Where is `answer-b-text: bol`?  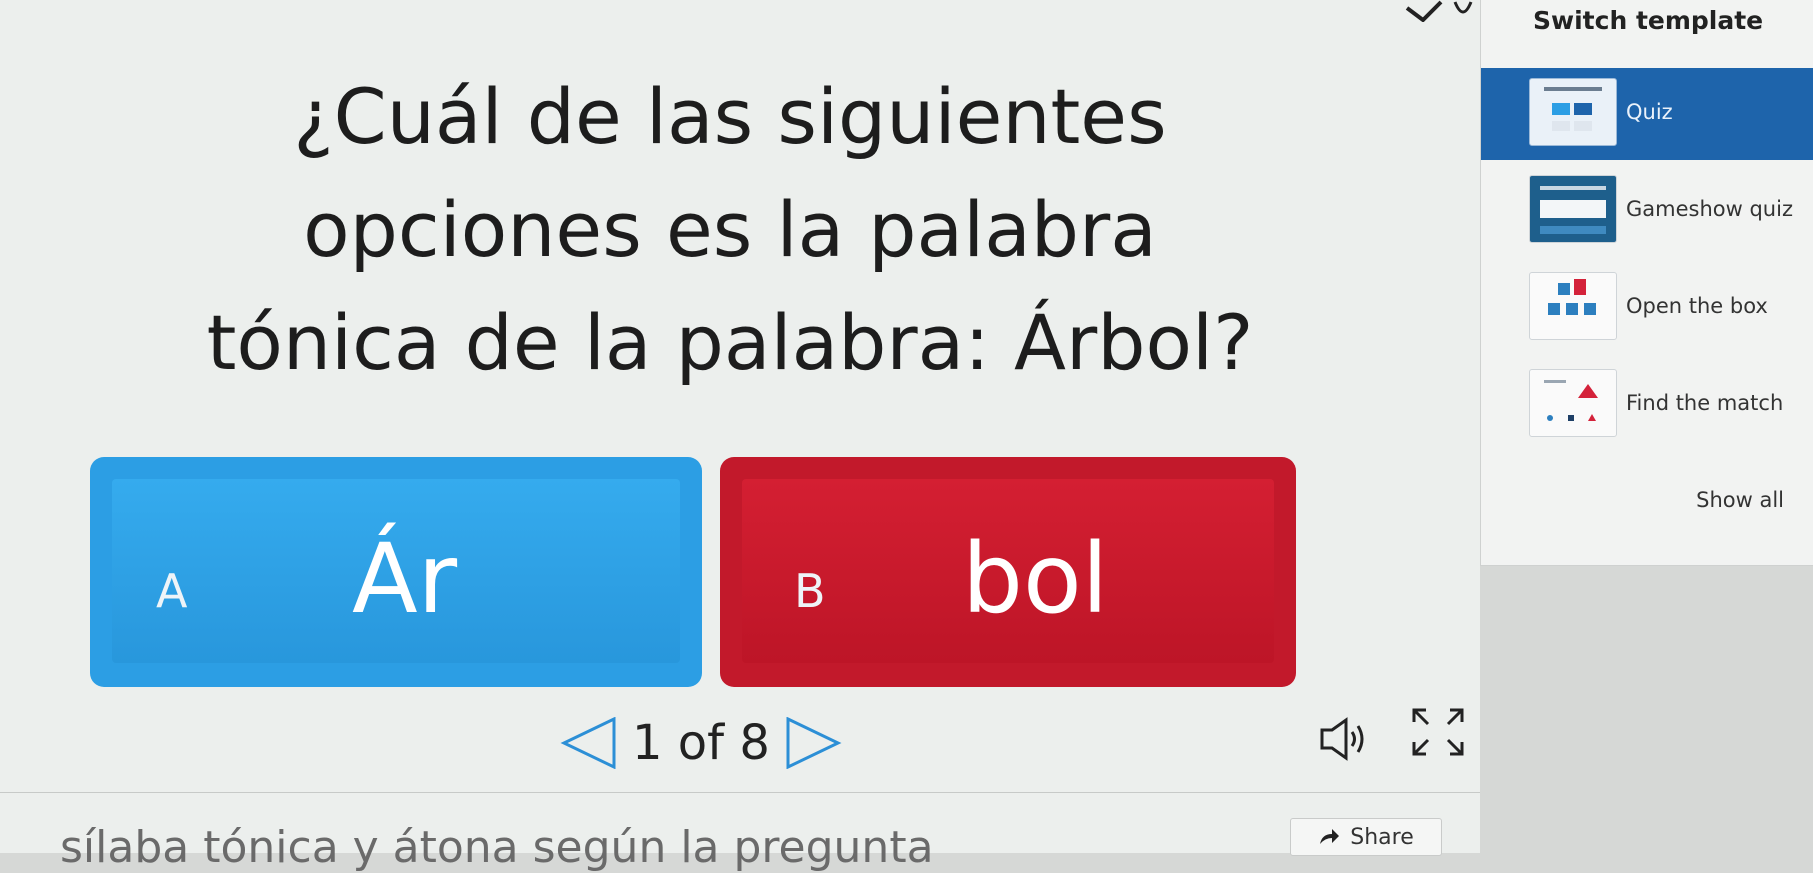 answer-b-text: bol is located at coordinates (1035, 579).